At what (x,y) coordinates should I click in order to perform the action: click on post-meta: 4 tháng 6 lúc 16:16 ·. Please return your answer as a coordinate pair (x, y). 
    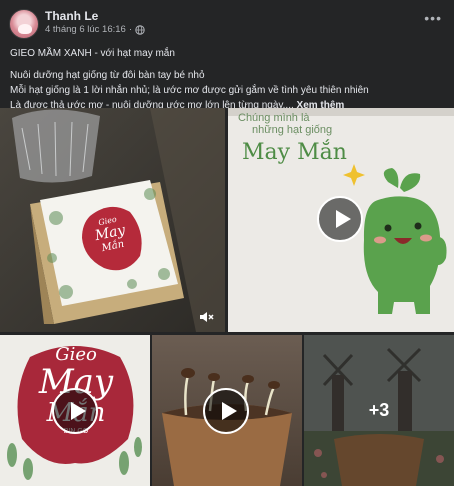
    Looking at the image, I should click on (95, 29).